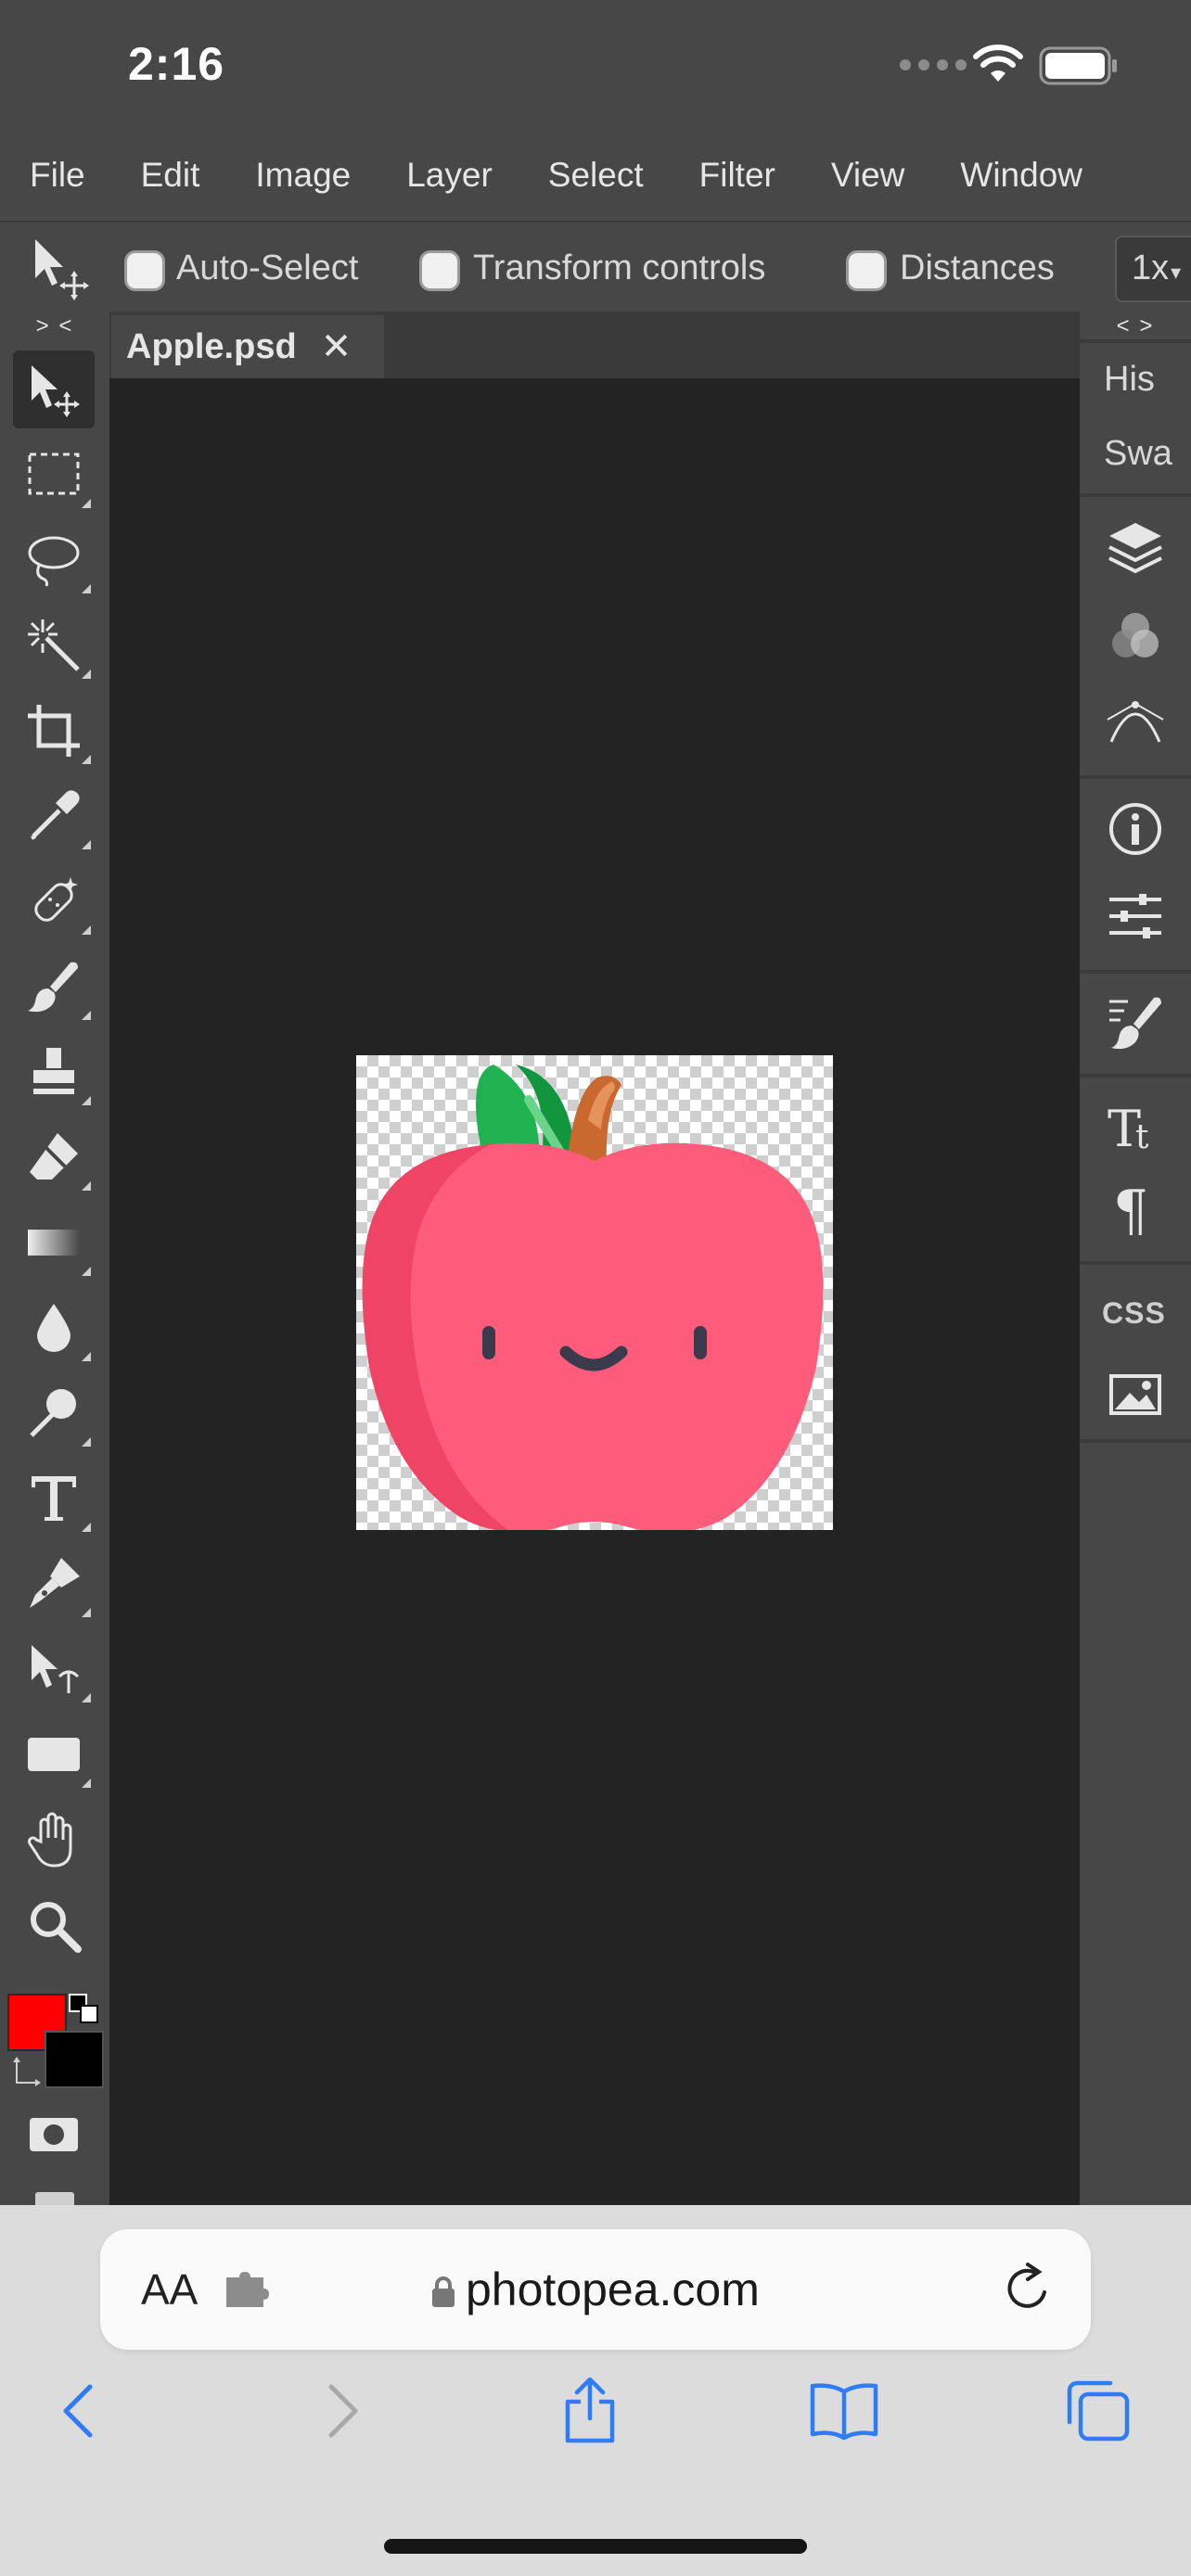 The height and width of the screenshot is (2576, 1191). What do you see at coordinates (1176, 272) in the screenshot?
I see `chevron-down-icon: ▾` at bounding box center [1176, 272].